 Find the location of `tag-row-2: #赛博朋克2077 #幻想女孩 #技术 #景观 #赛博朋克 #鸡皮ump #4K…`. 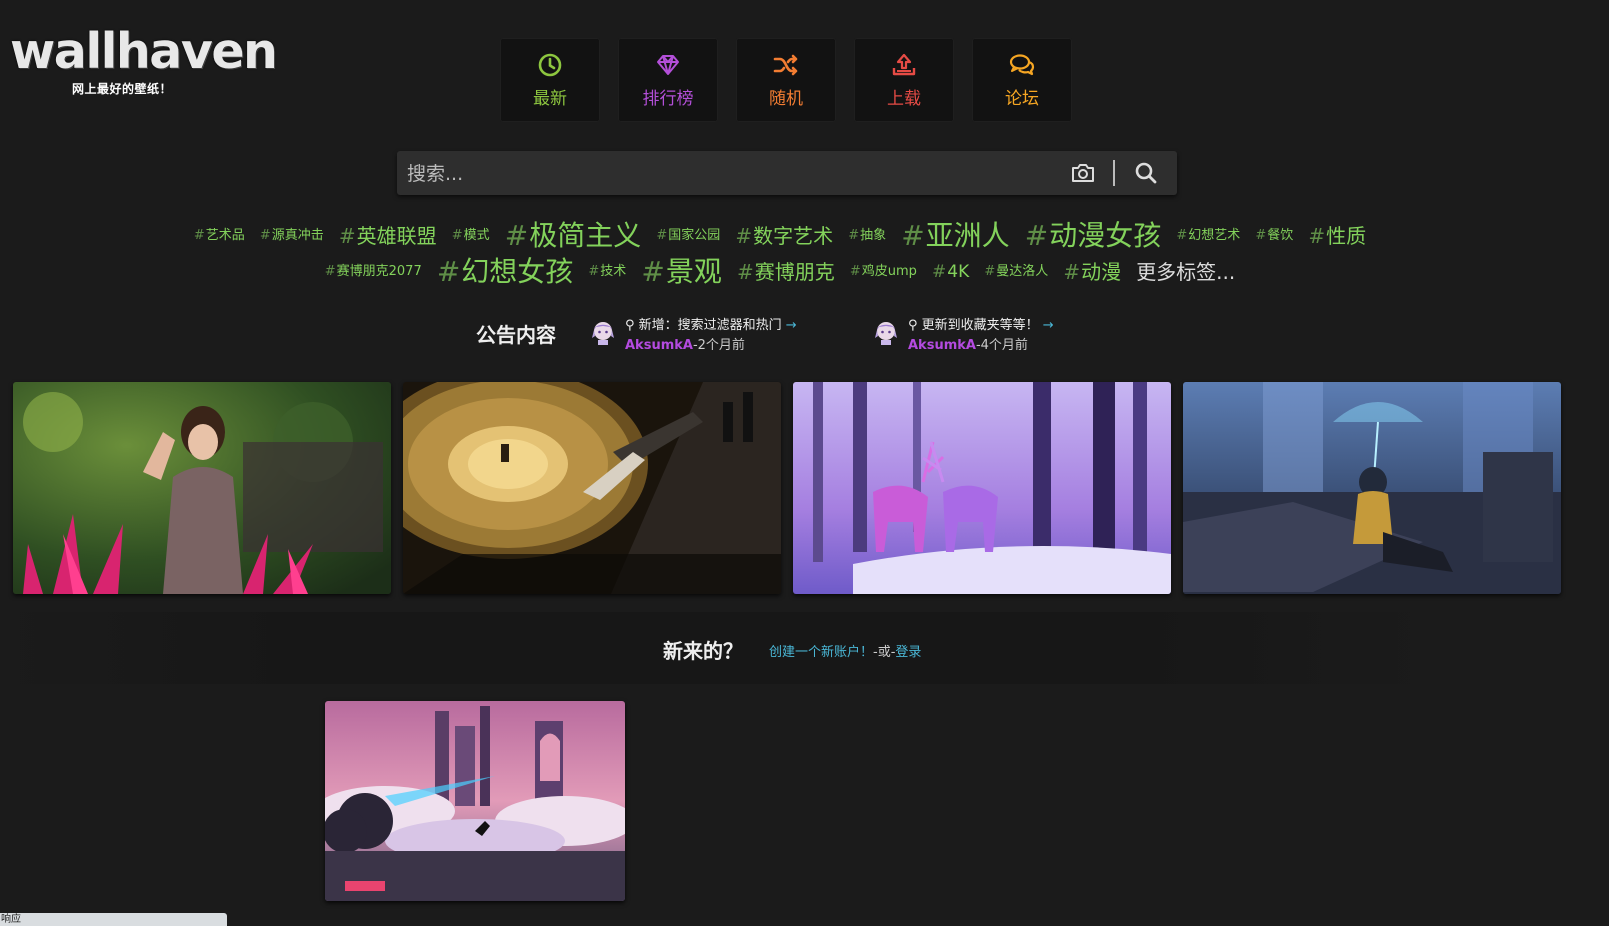

tag-row-2: #赛博朋克2077 #幻想女孩 #技术 #景观 #赛博朋克 #鸡皮ump #4K… is located at coordinates (780, 272).